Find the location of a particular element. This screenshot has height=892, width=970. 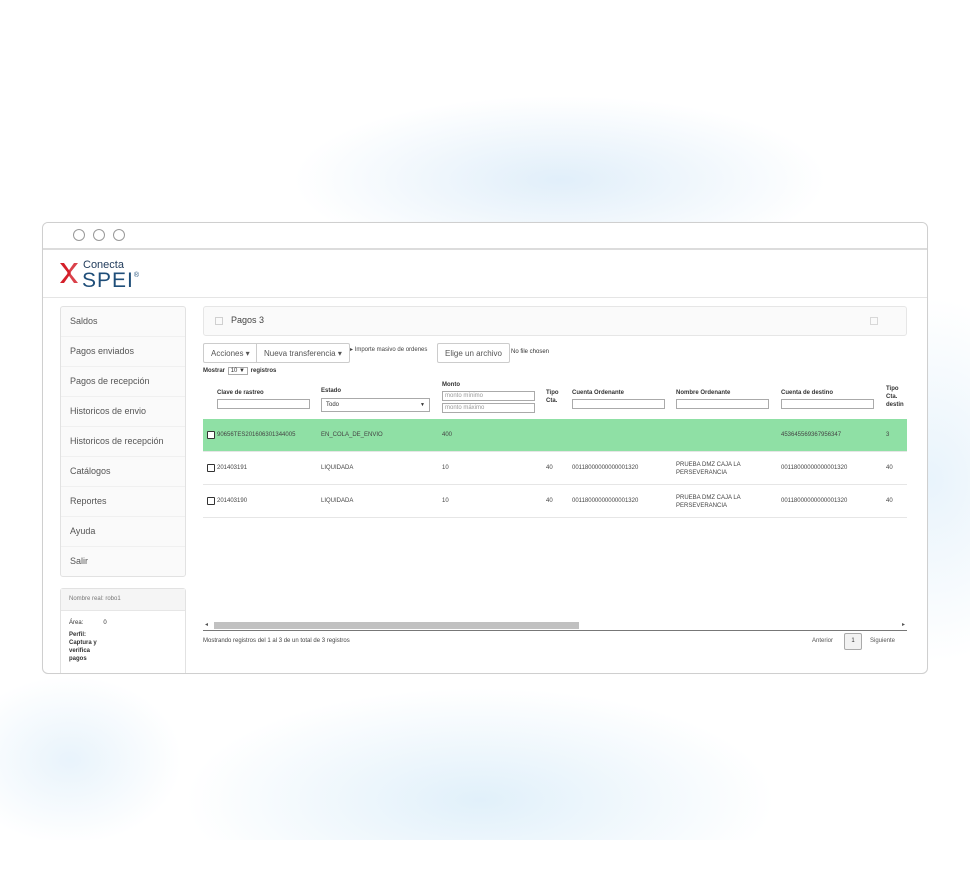

pagination-page-1: 1 is located at coordinates (853, 641).